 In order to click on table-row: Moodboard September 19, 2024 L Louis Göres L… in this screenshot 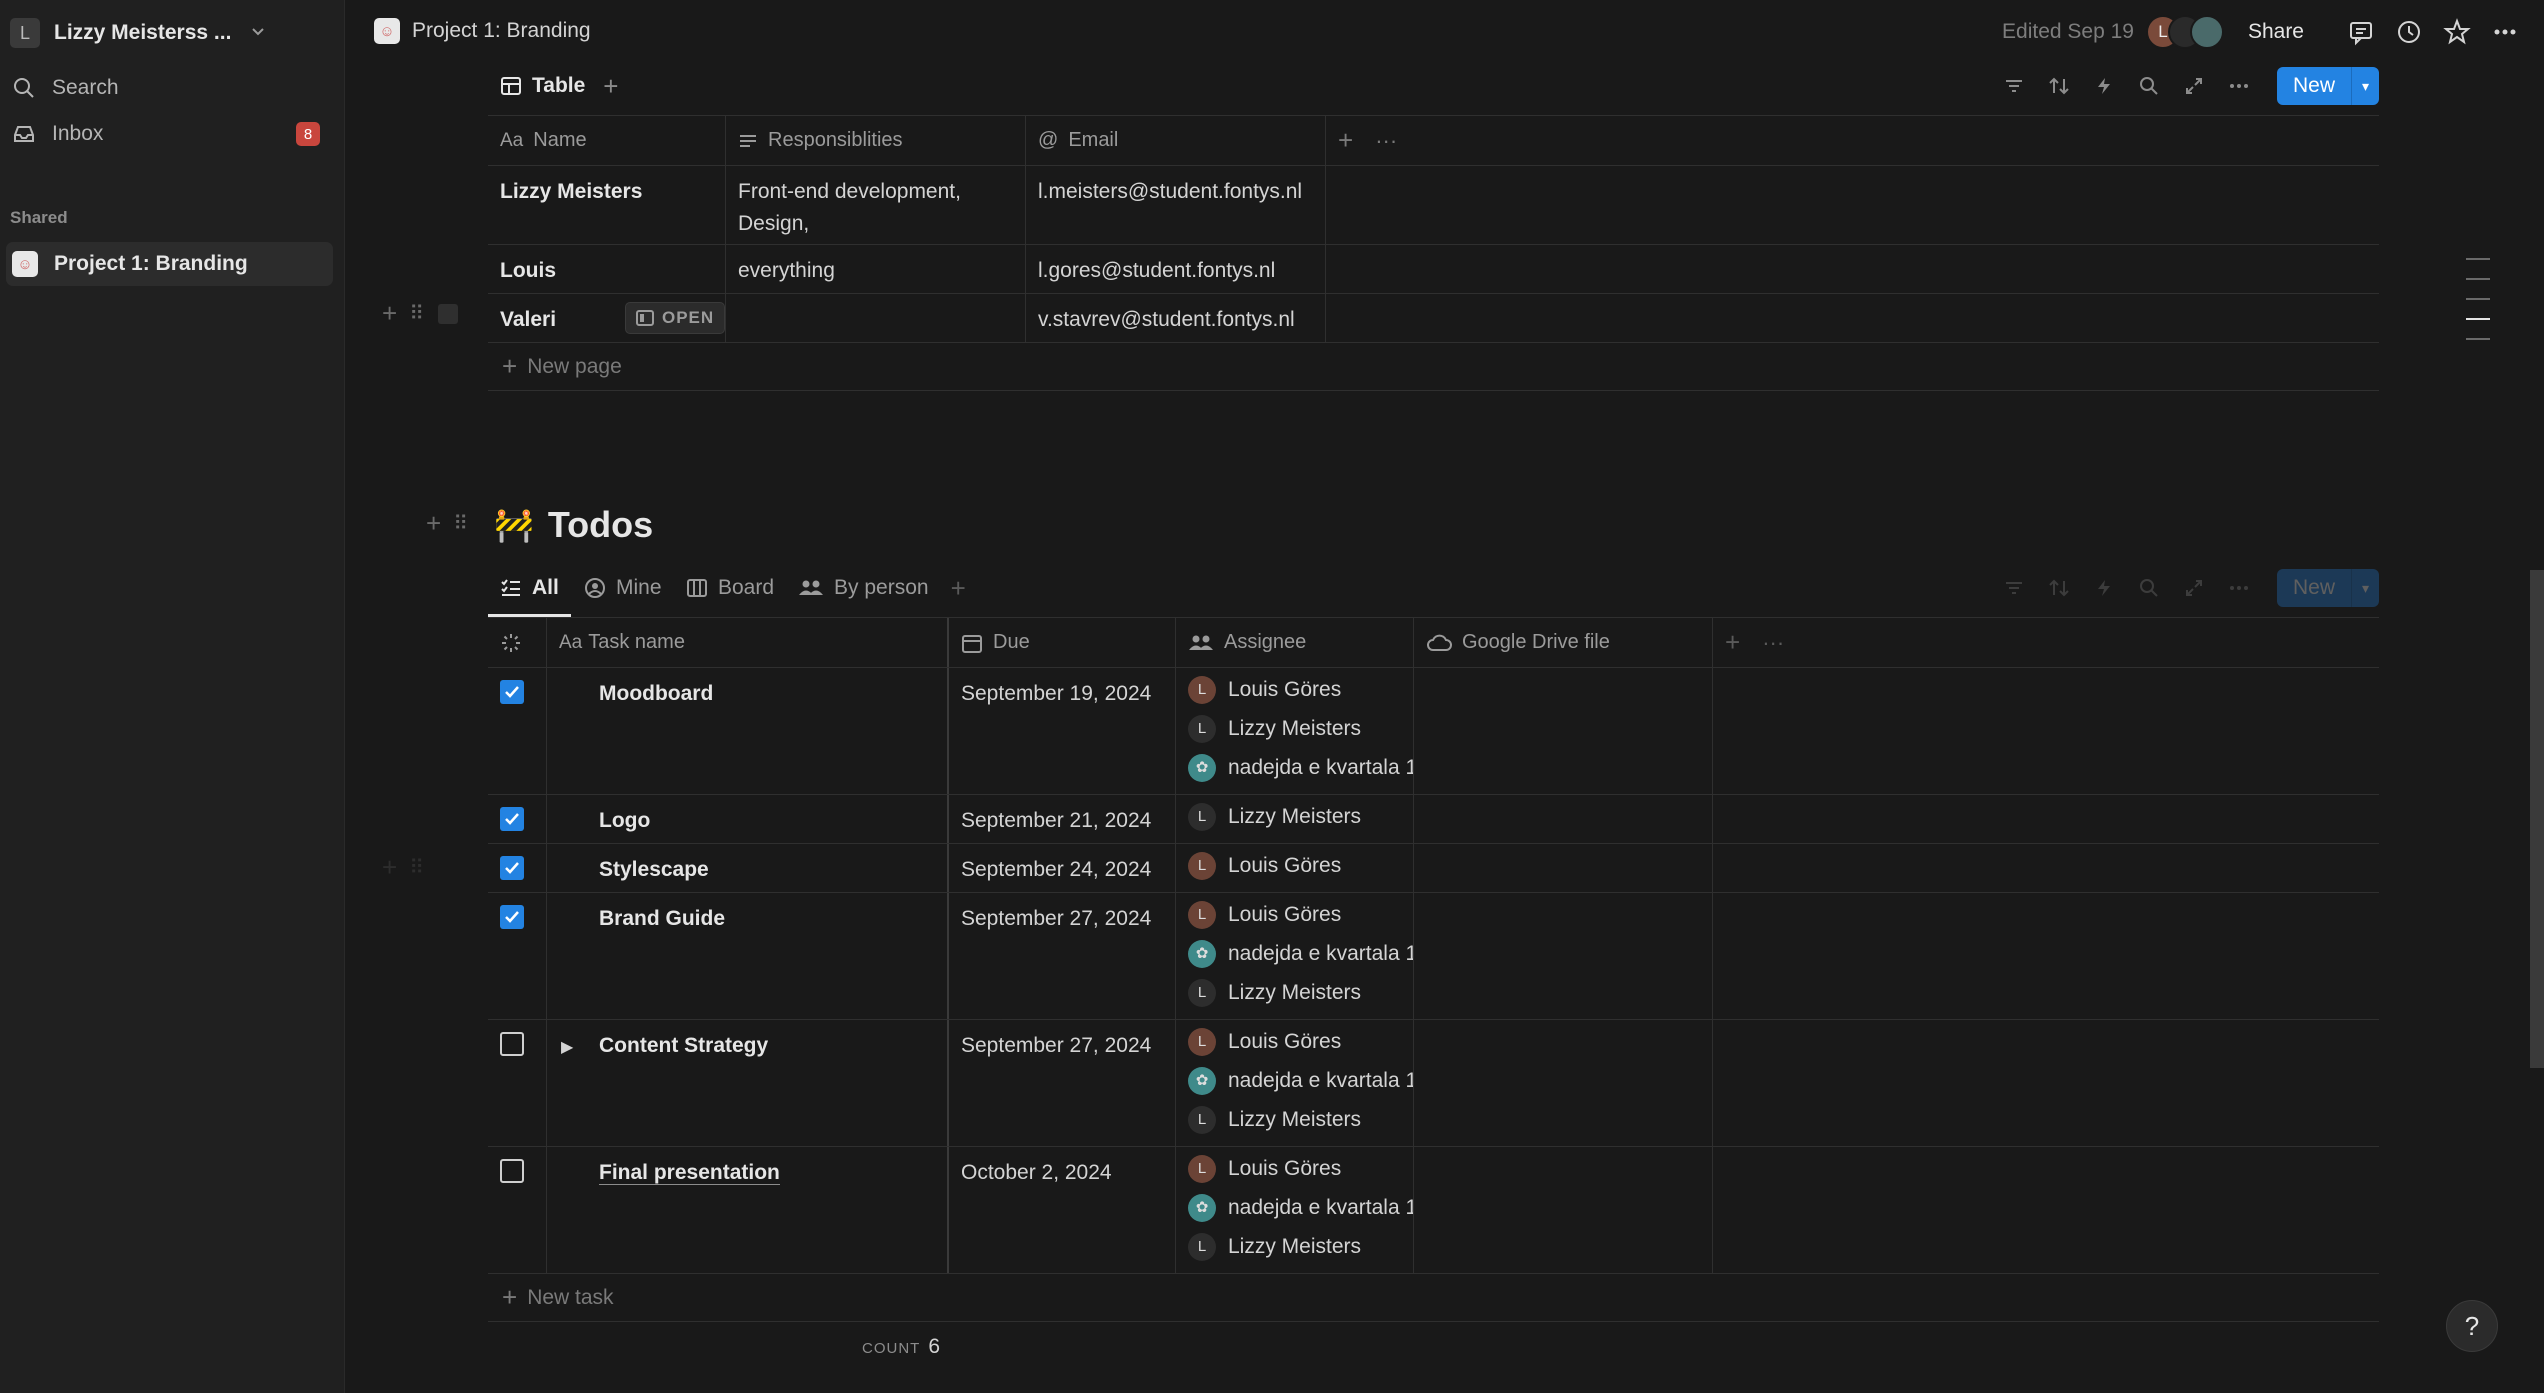, I will do `click(1433, 731)`.